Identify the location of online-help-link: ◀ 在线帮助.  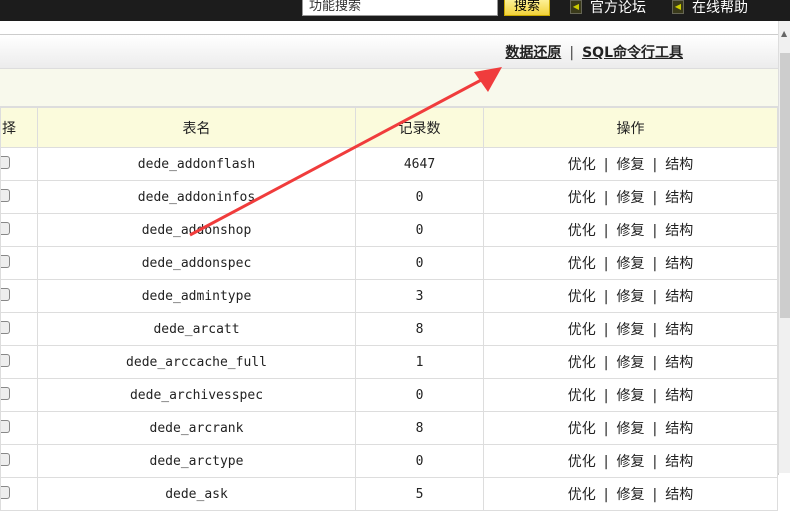
(710, 8).